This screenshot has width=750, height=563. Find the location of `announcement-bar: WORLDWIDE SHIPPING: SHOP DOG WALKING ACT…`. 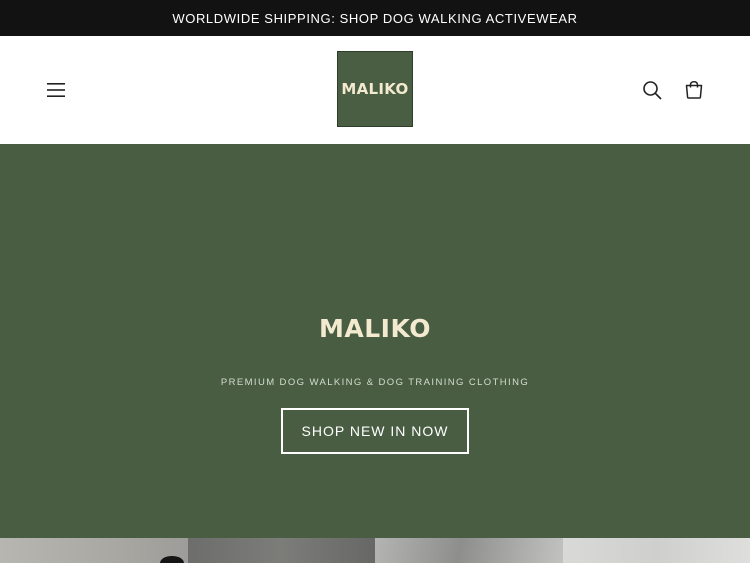

announcement-bar: WORLDWIDE SHIPPING: SHOP DOG WALKING ACT… is located at coordinates (375, 18).